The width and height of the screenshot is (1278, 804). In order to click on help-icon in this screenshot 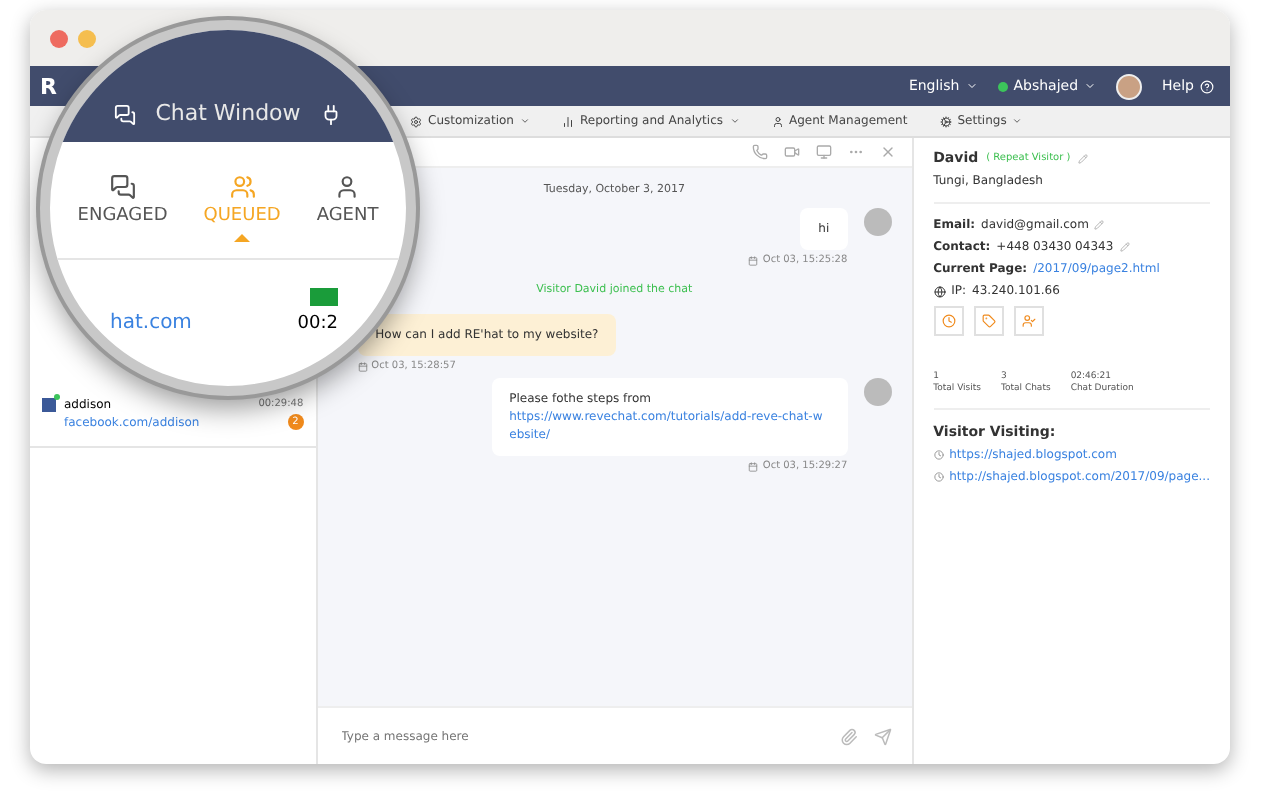, I will do `click(1207, 86)`.